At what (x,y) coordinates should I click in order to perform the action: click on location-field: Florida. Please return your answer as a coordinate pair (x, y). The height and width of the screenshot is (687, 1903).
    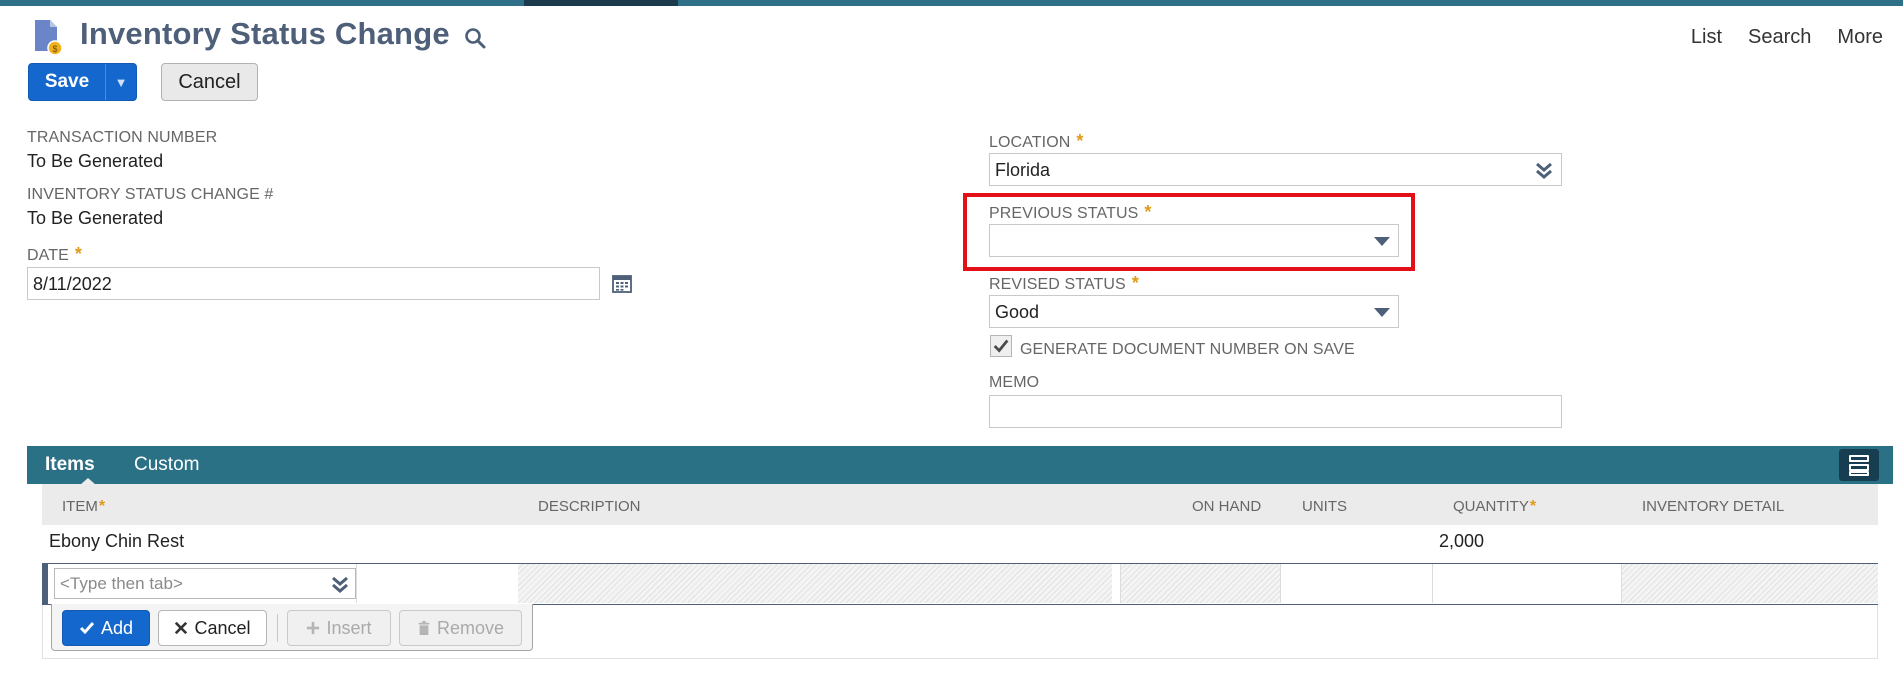
    Looking at the image, I should click on (1275, 169).